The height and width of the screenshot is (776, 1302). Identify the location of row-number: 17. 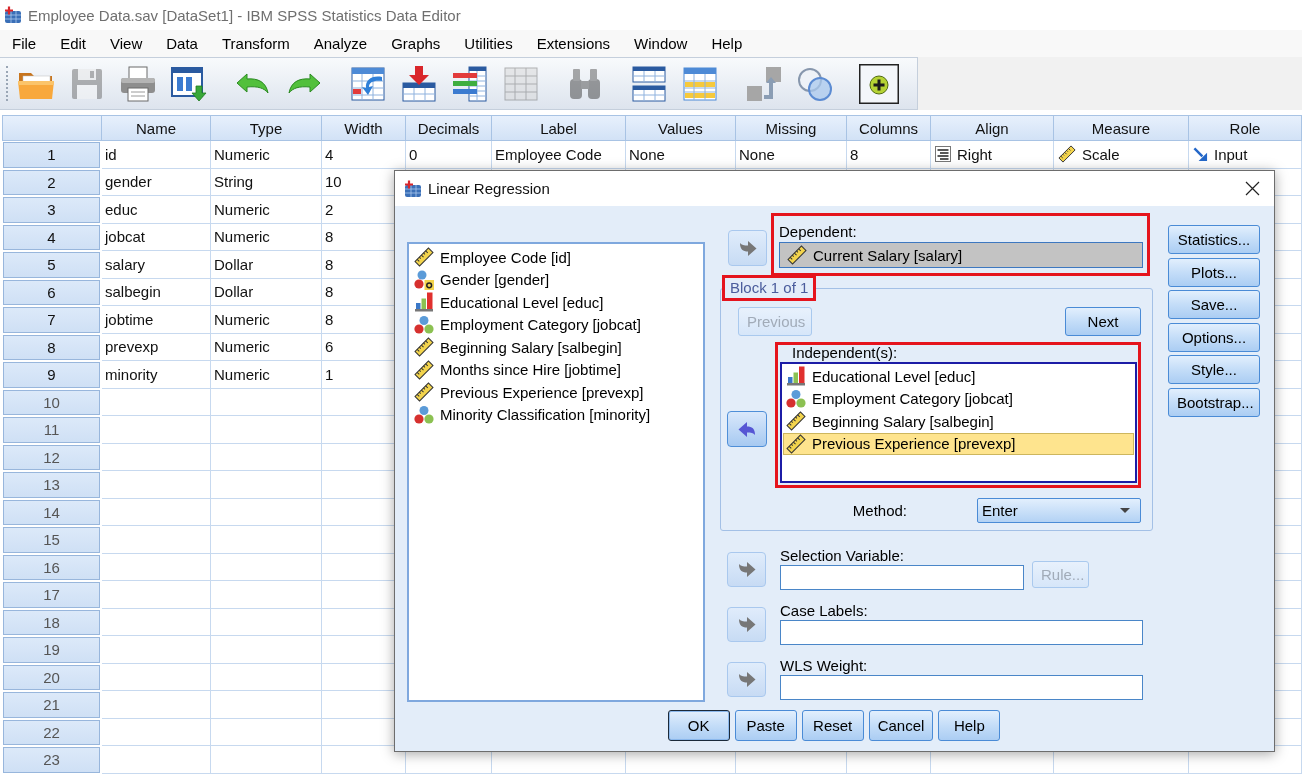
(51, 595).